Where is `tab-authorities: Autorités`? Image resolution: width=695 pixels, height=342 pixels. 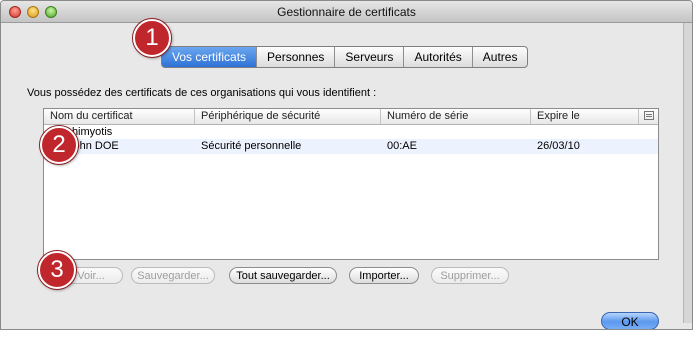
tab-authorities: Autorités is located at coordinates (437, 57).